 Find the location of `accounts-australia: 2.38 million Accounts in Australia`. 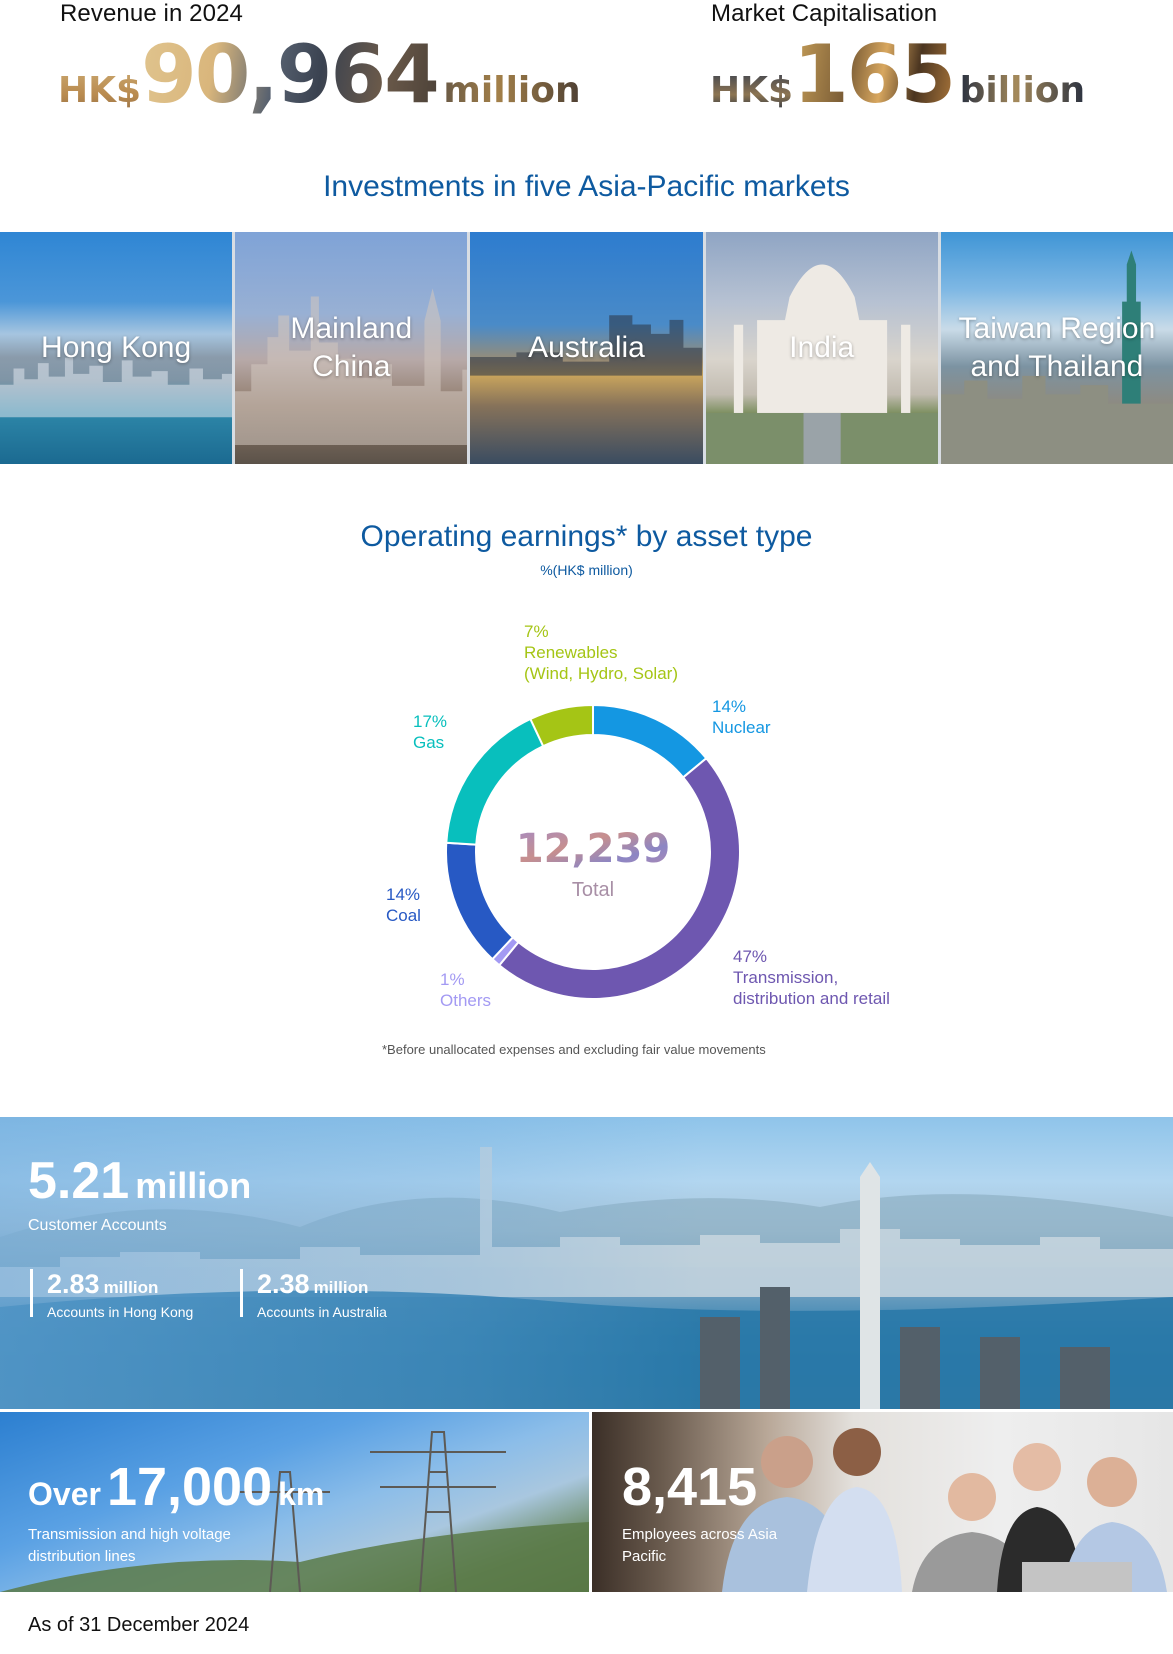

accounts-australia: 2.38 million Accounts in Australia is located at coordinates (313, 1294).